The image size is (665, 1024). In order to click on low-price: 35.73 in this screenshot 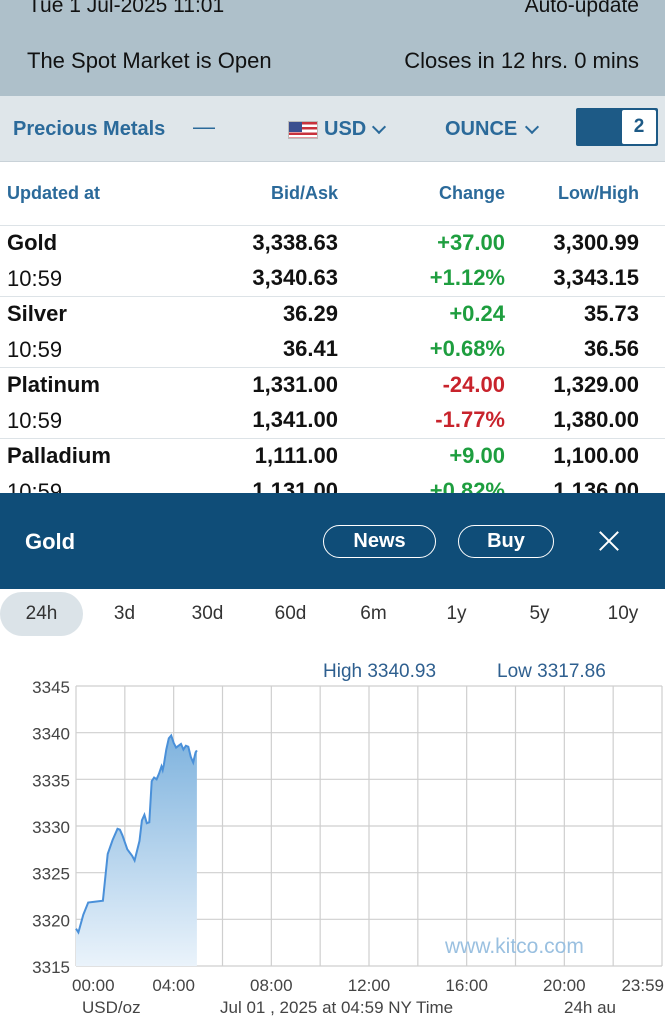, I will do `click(611, 313)`.